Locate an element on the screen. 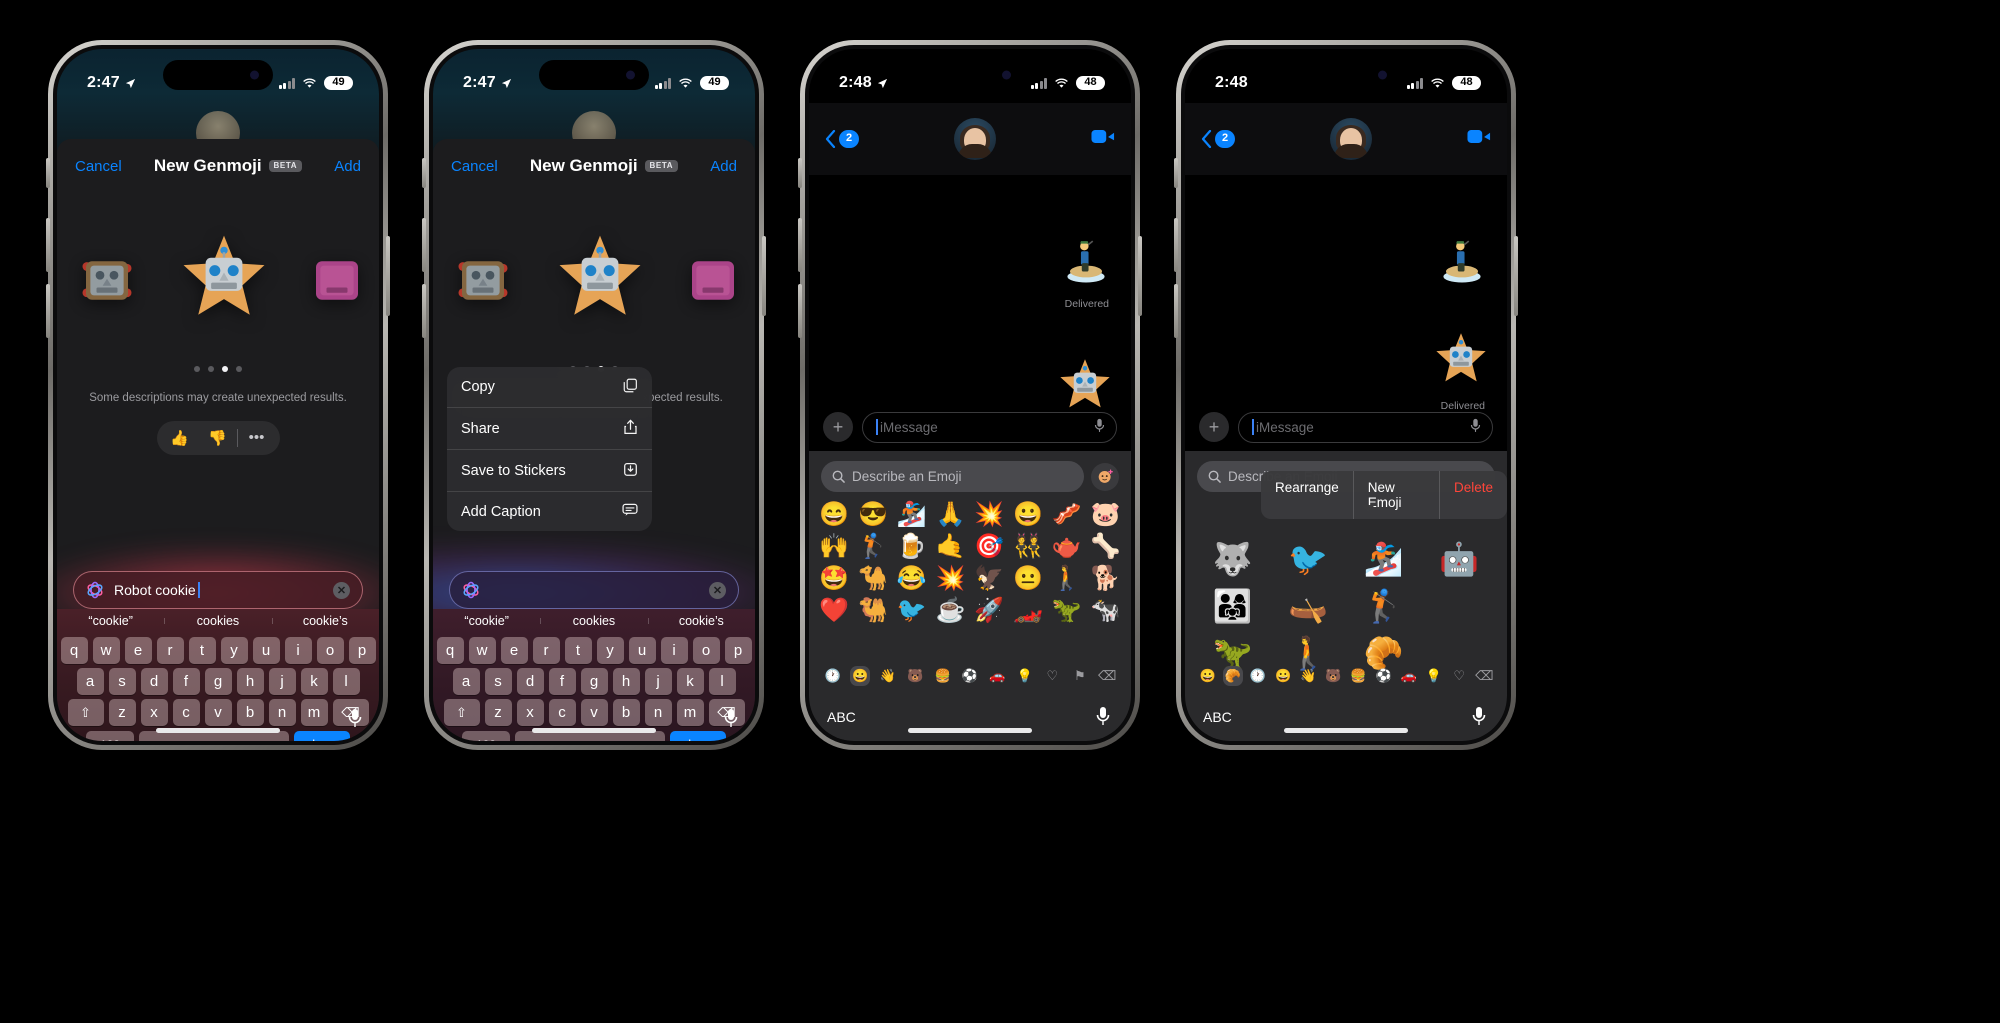 The image size is (2000, 1023). menu-item-save-to-stickers: Save to Stickers is located at coordinates (549, 471).